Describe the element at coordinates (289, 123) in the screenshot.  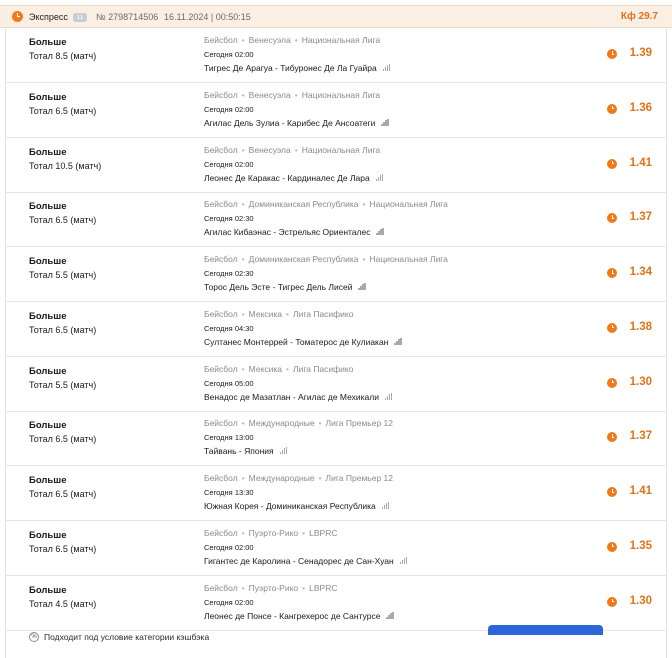
I see `match-teams: Агилас Дель Зулиа - Карибес Де Ансоатеги` at that location.